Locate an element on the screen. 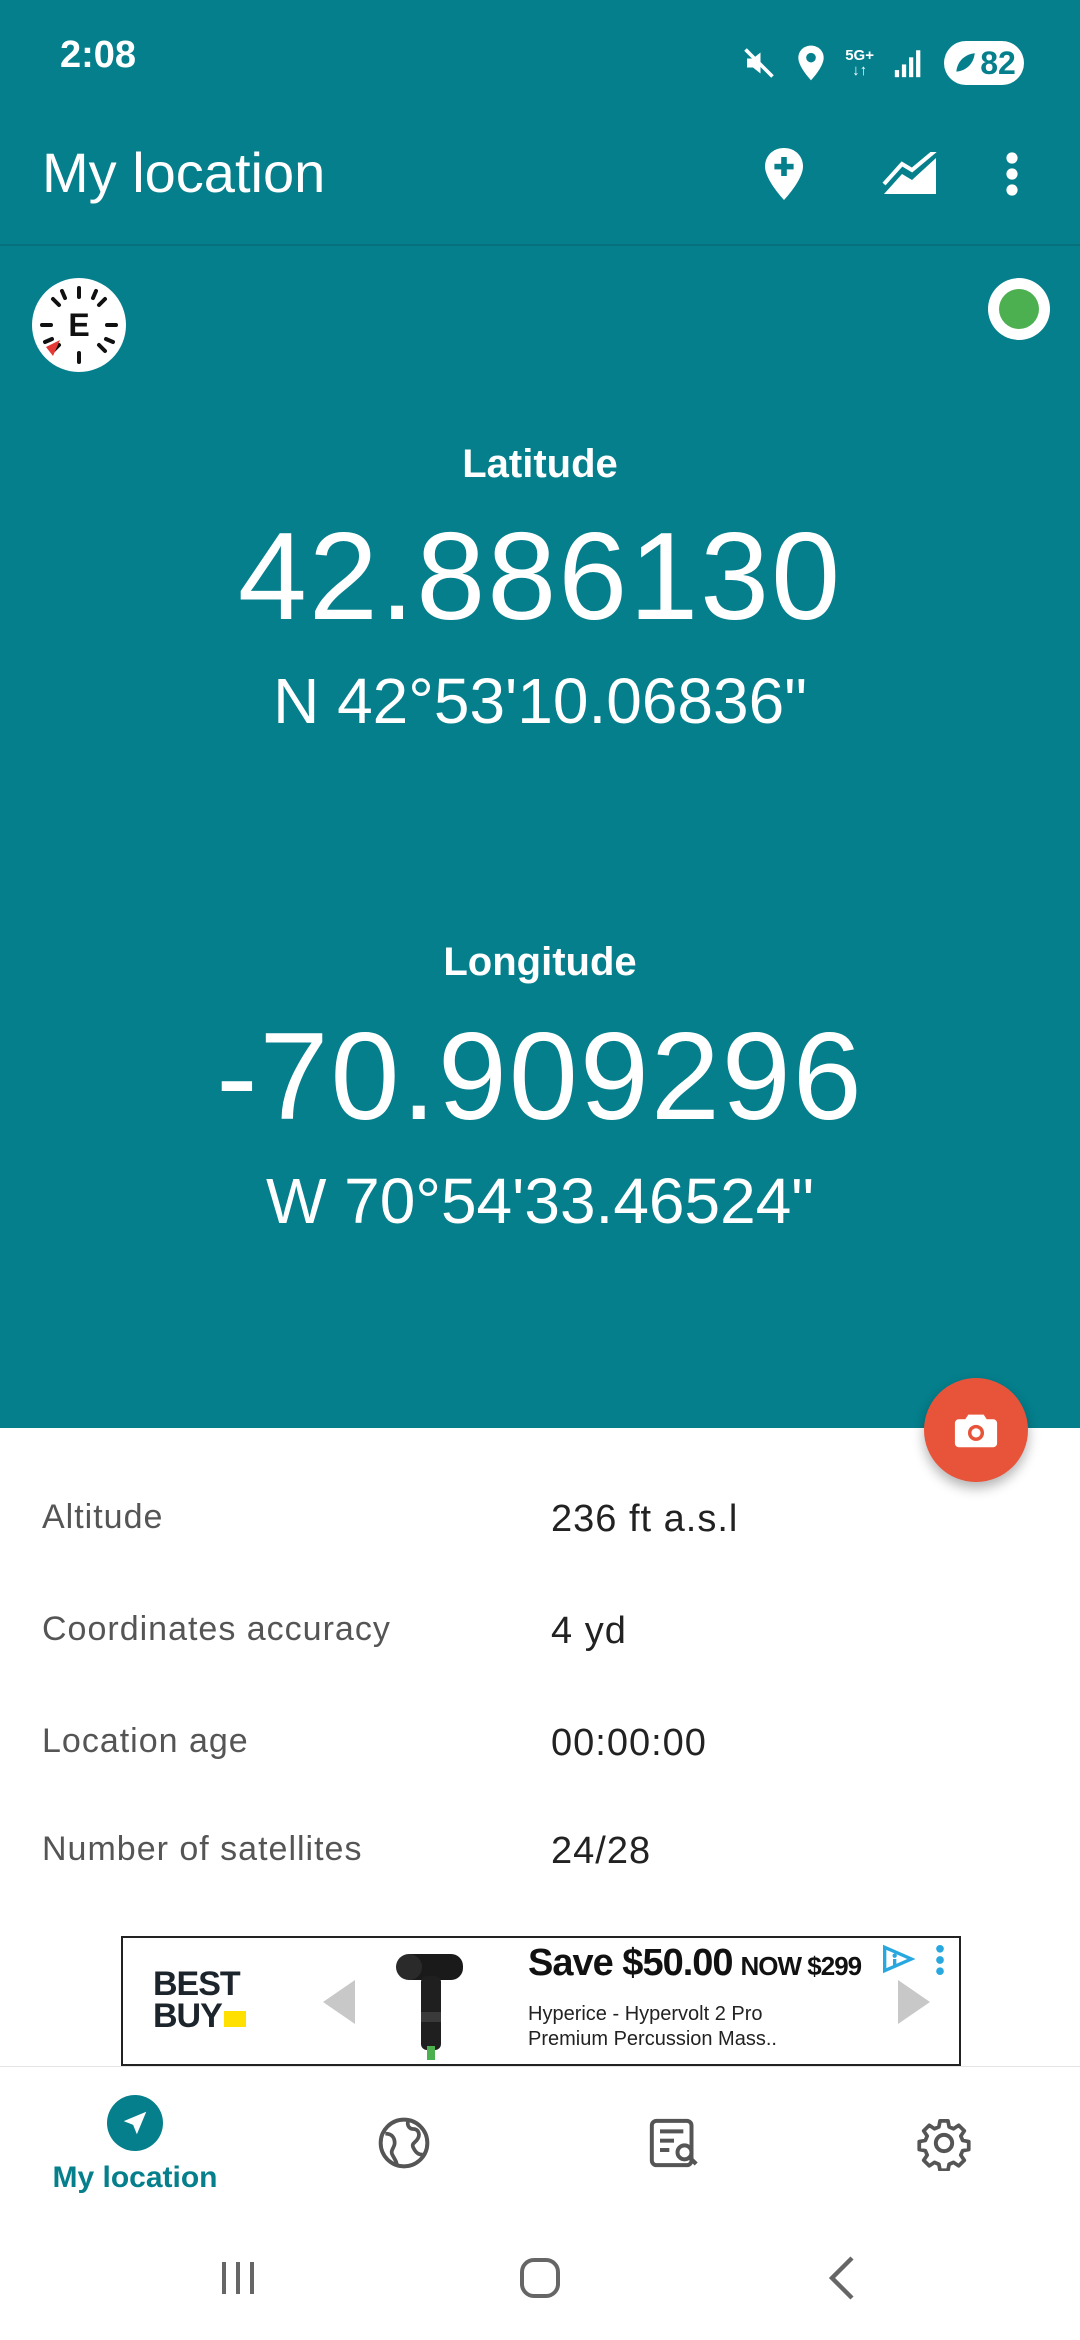 The width and height of the screenshot is (1080, 2340). latitude-decimal: 42.886130 is located at coordinates (540, 577).